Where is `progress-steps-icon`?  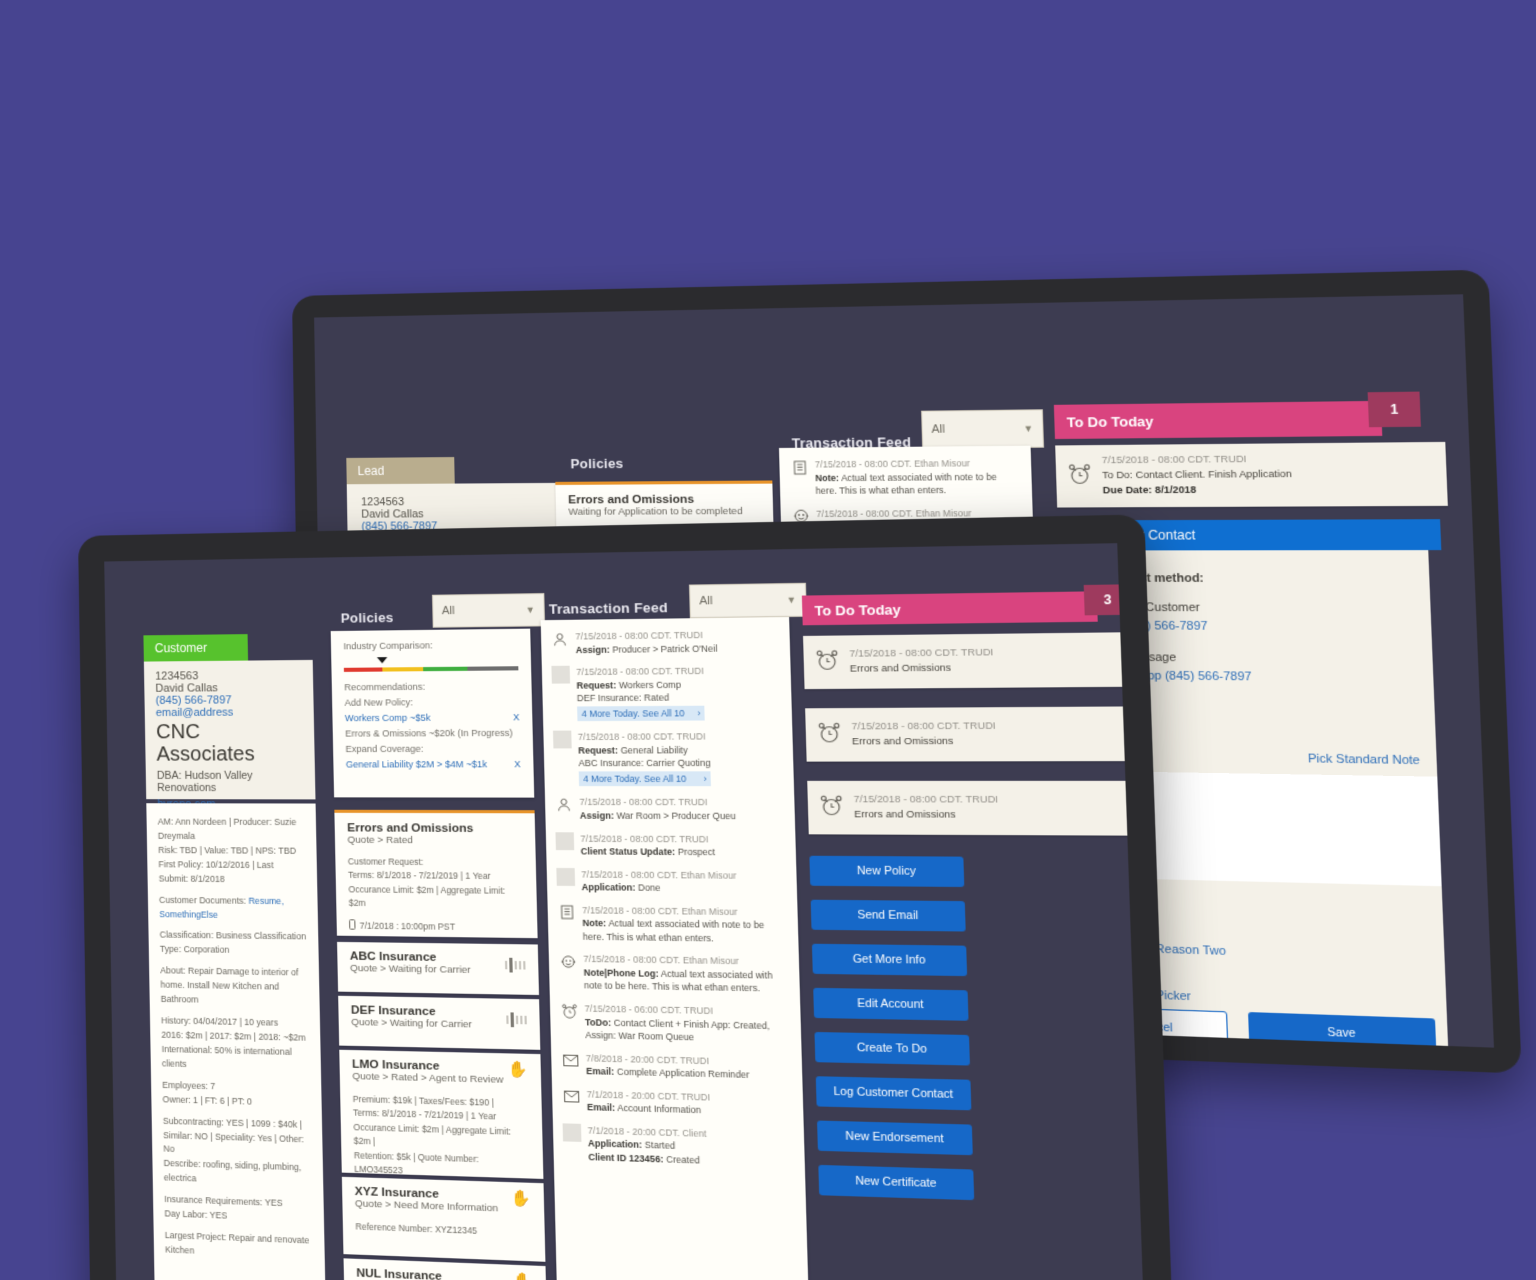 progress-steps-icon is located at coordinates (516, 1019).